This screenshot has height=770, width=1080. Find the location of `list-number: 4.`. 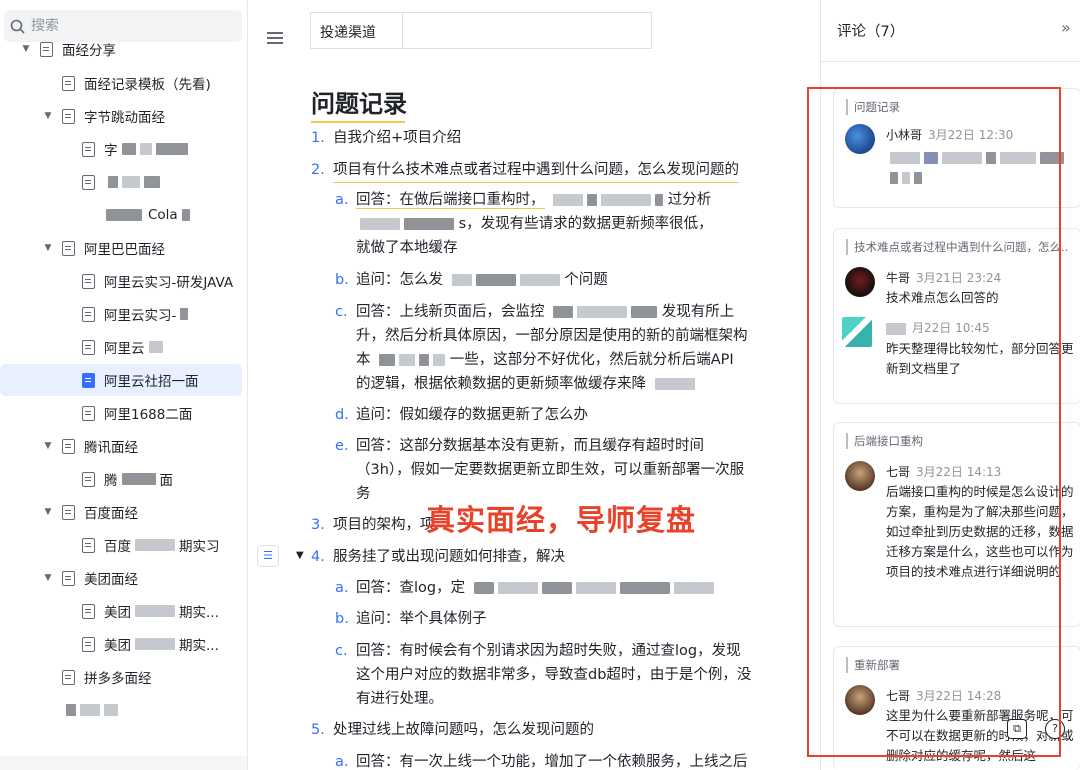

list-number: 4. is located at coordinates (318, 557).